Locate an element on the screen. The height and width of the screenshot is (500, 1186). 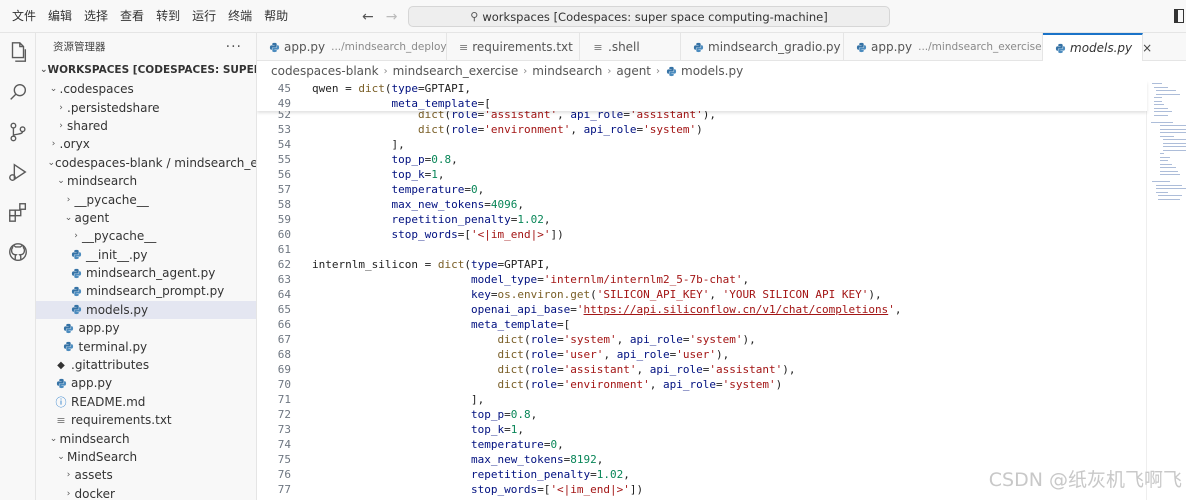
editor-tab: ≡ requirements.txt is located at coordinates (513, 47).